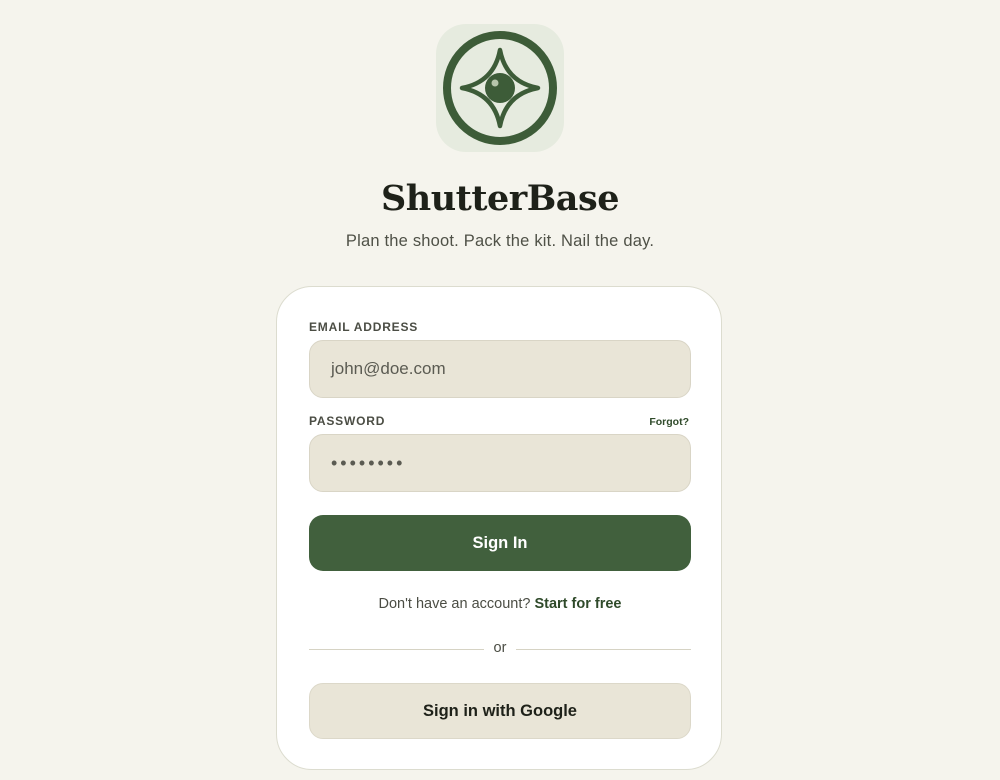 This screenshot has height=780, width=1000. Describe the element at coordinates (347, 421) in the screenshot. I see `password-label: PASSWORD` at that location.